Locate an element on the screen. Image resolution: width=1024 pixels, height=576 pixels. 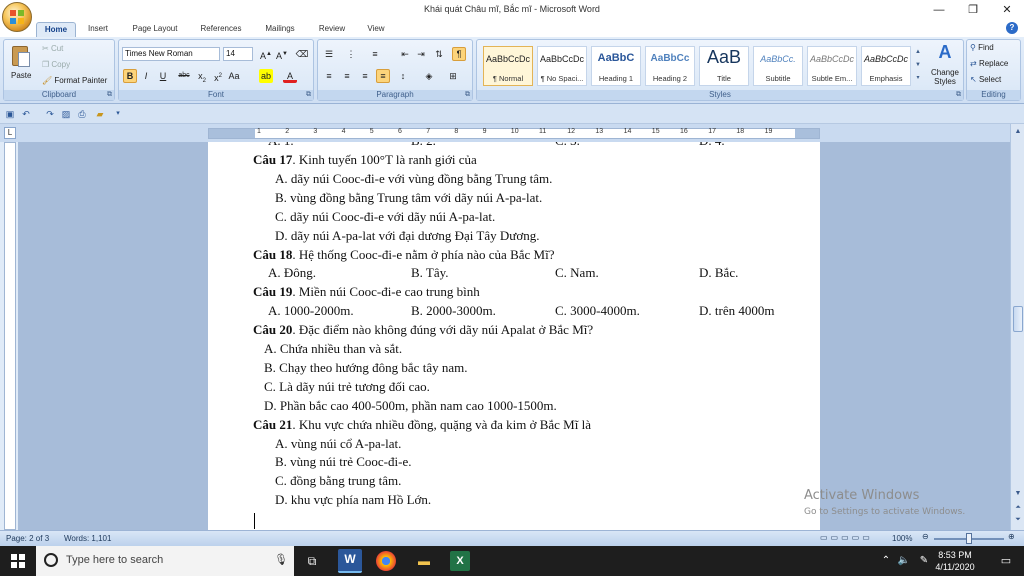
zoom-slider-knob is located at coordinates (969, 538).